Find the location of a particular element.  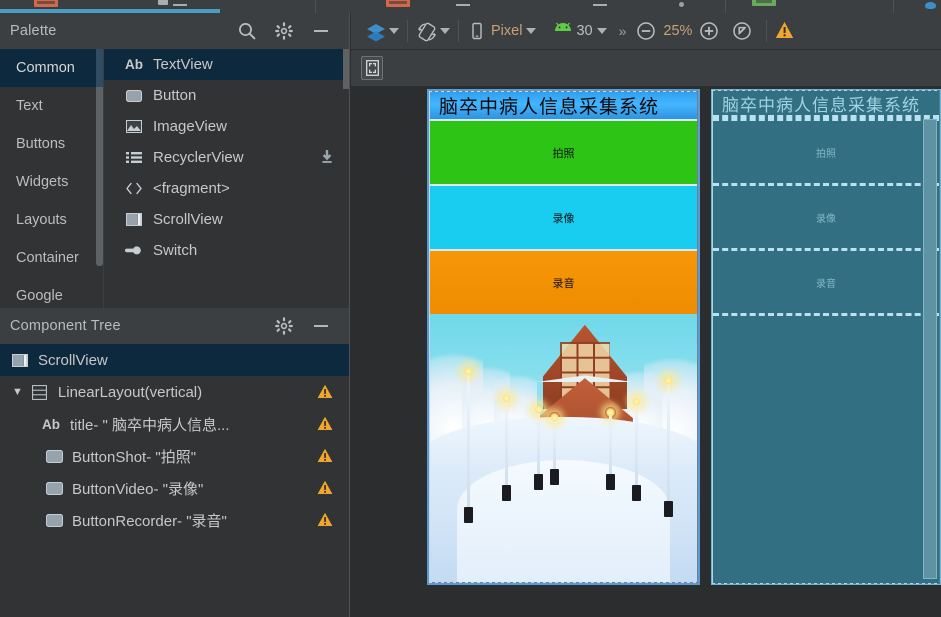

blueprint-title-textview: 脑卒中病人信息采集系统 is located at coordinates (826, 104).